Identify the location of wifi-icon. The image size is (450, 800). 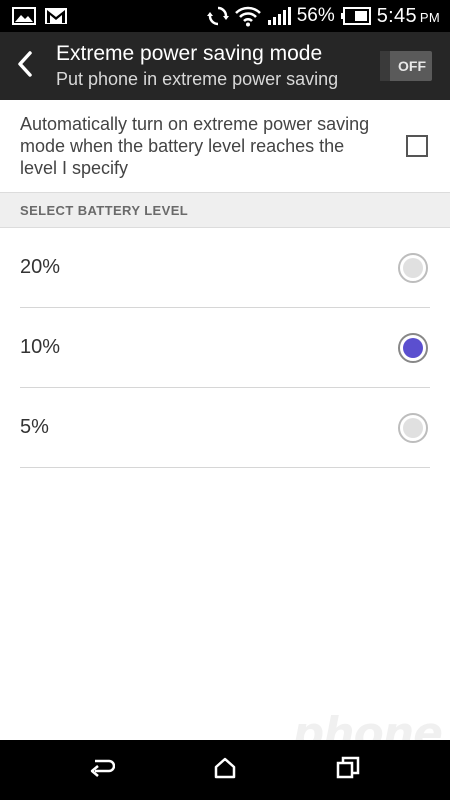
(247, 16).